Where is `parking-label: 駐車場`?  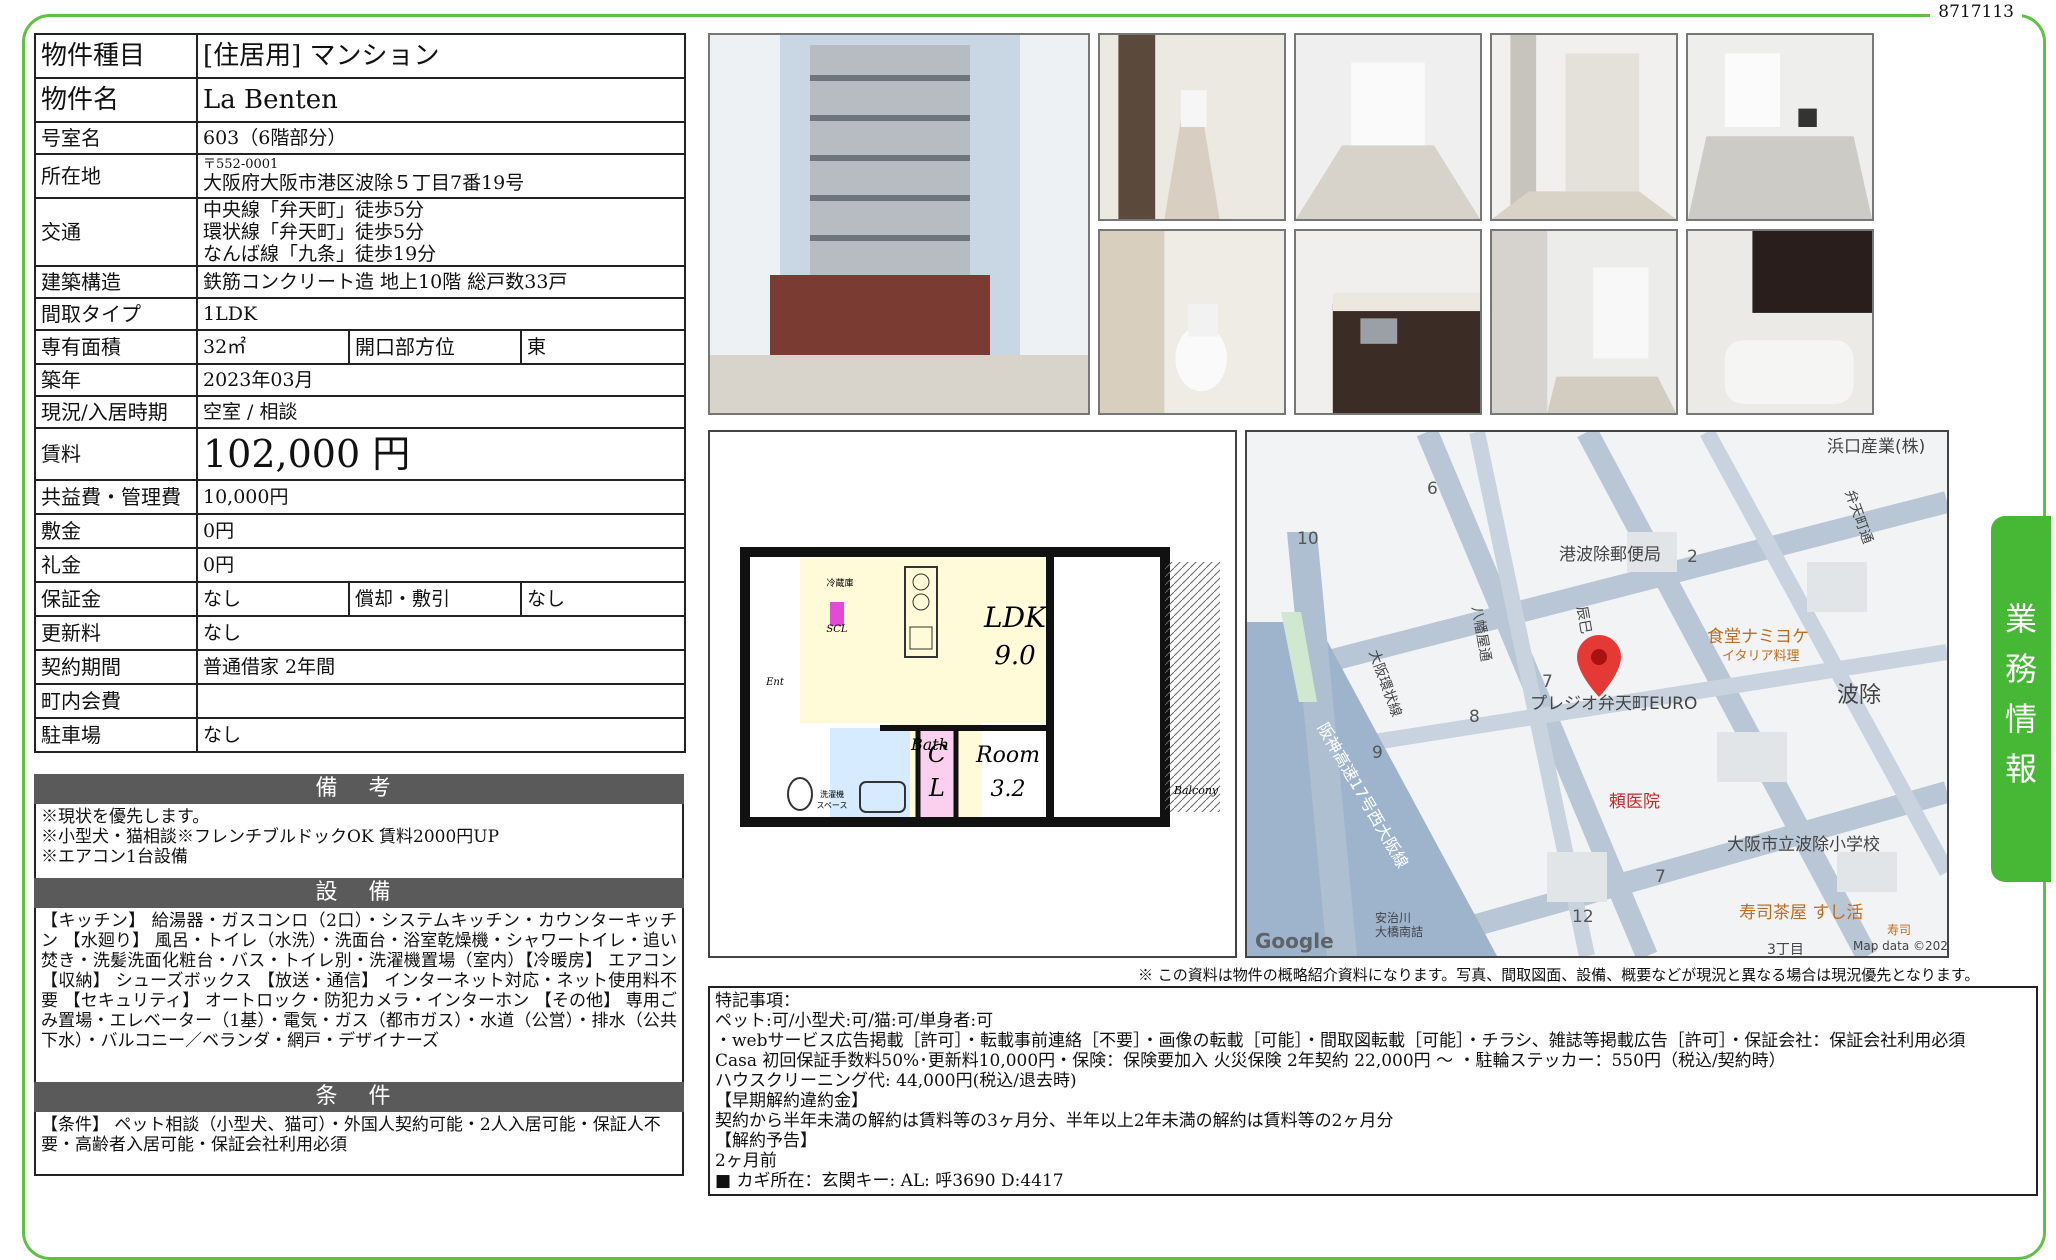
parking-label: 駐車場 is located at coordinates (116, 735).